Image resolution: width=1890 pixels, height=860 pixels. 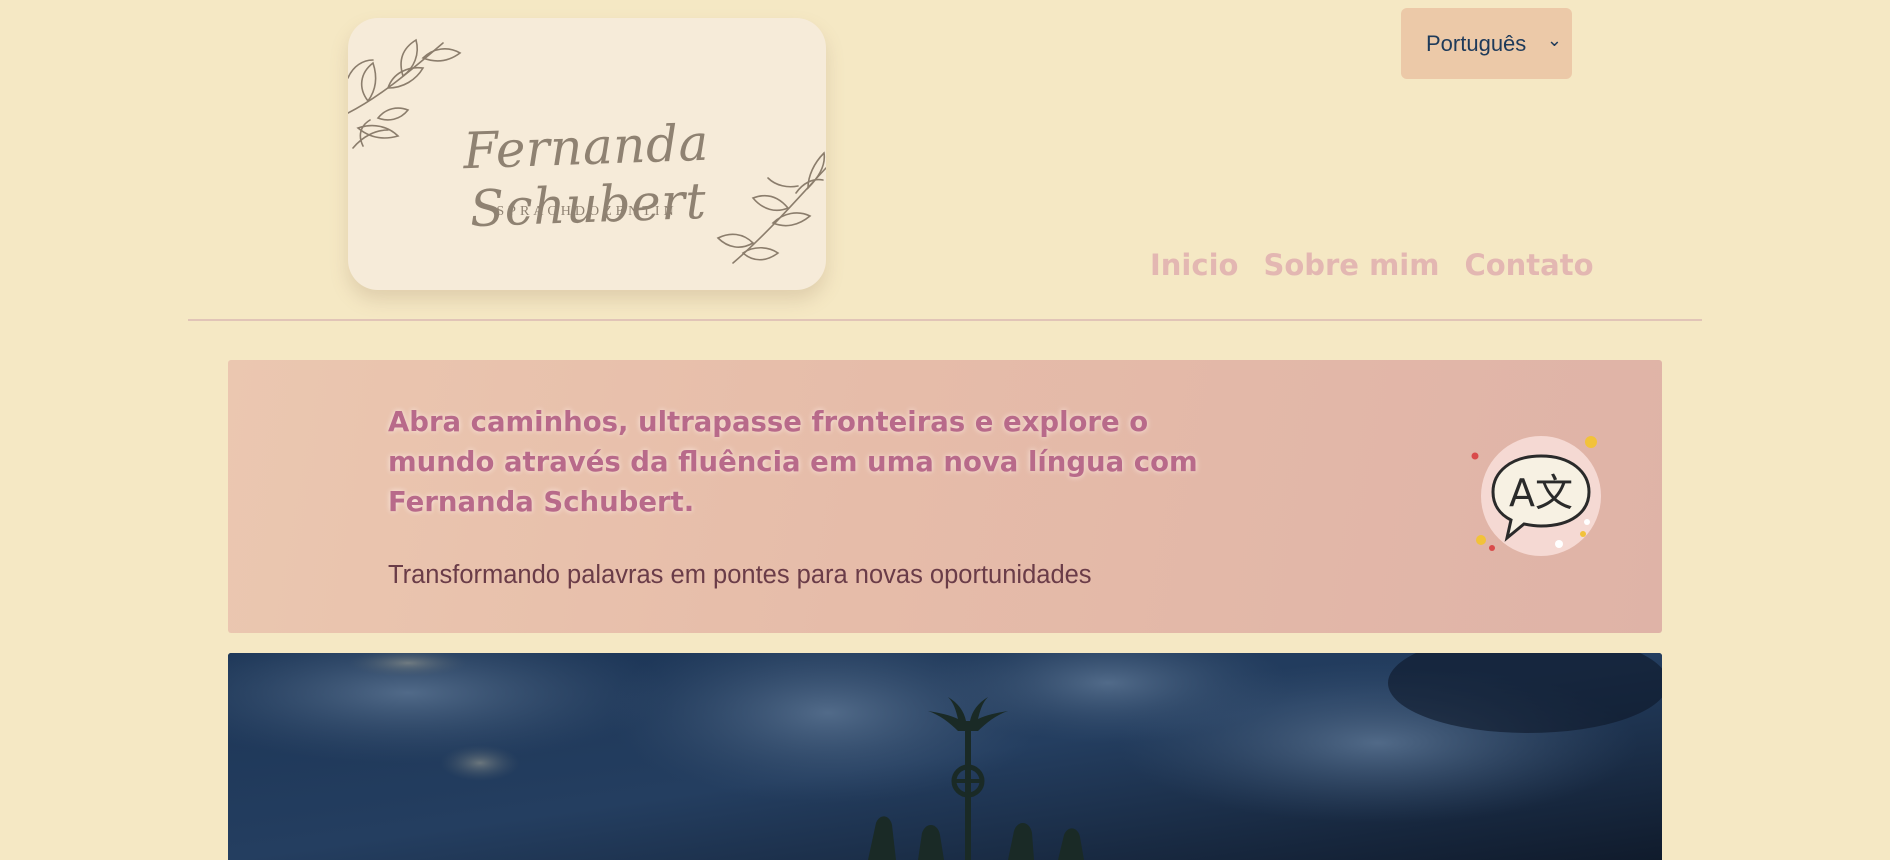 I want to click on logo-subtitle: SPRACHDOZENTIN, so click(x=587, y=211).